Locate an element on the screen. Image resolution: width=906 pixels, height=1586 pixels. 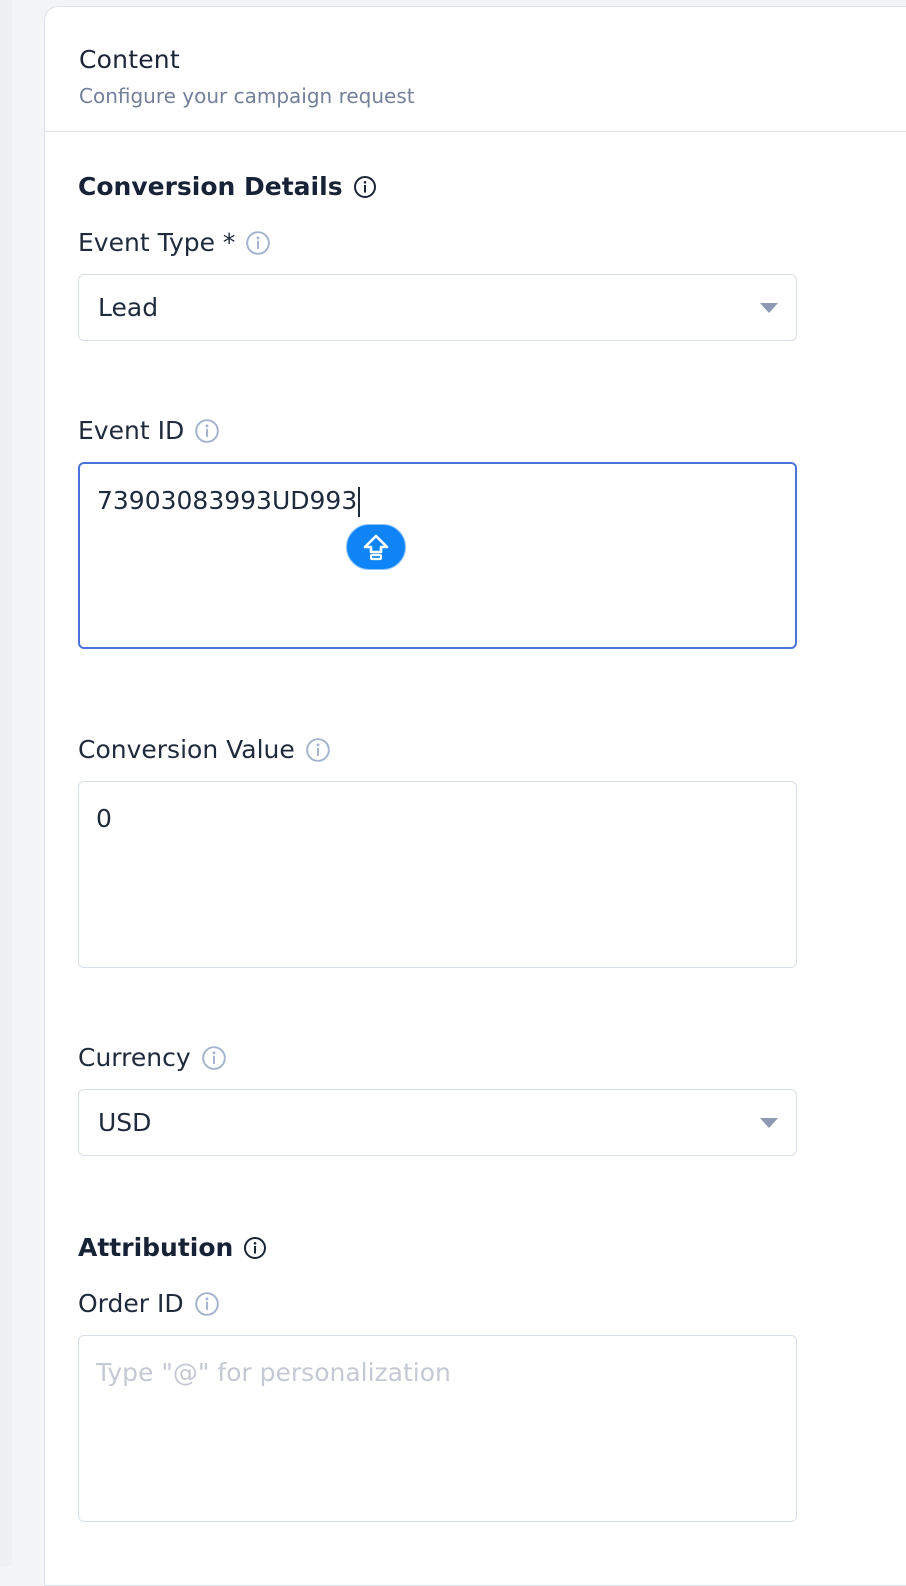
event-type-label: Event Type * is located at coordinates (174, 242).